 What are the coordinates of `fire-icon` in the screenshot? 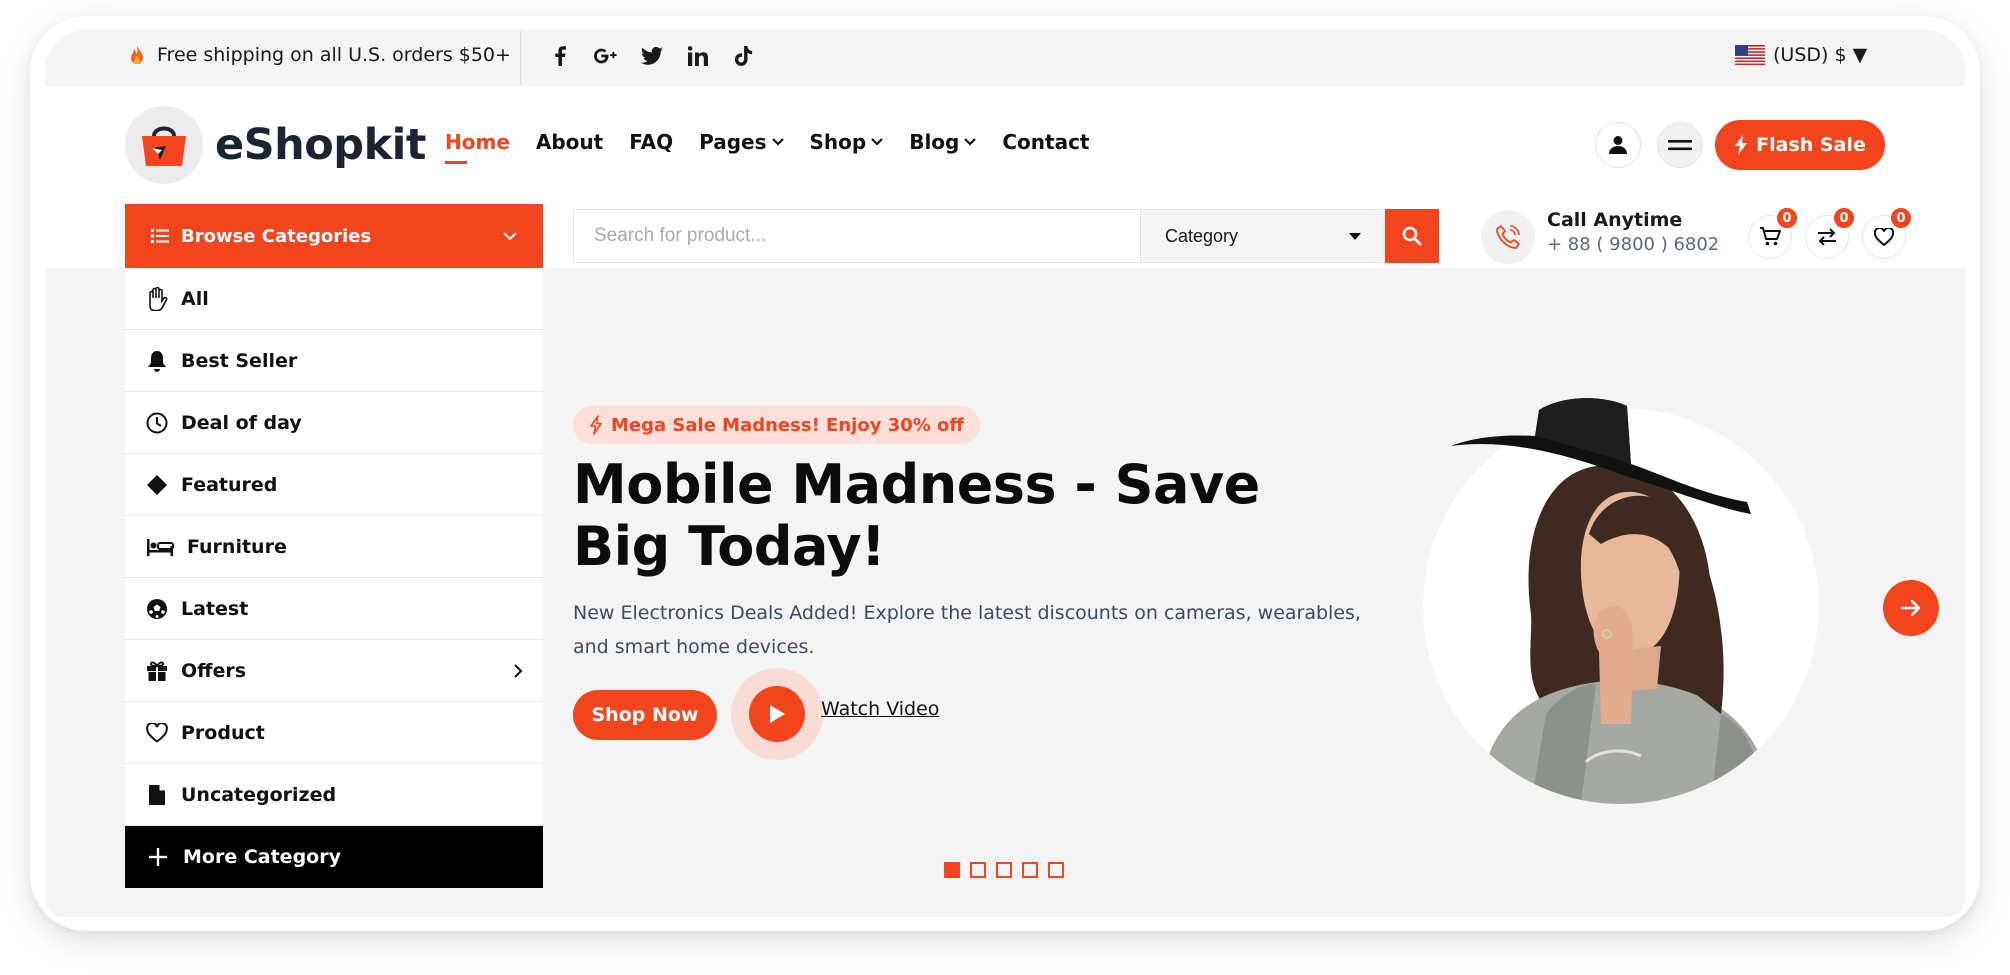 It's located at (137, 54).